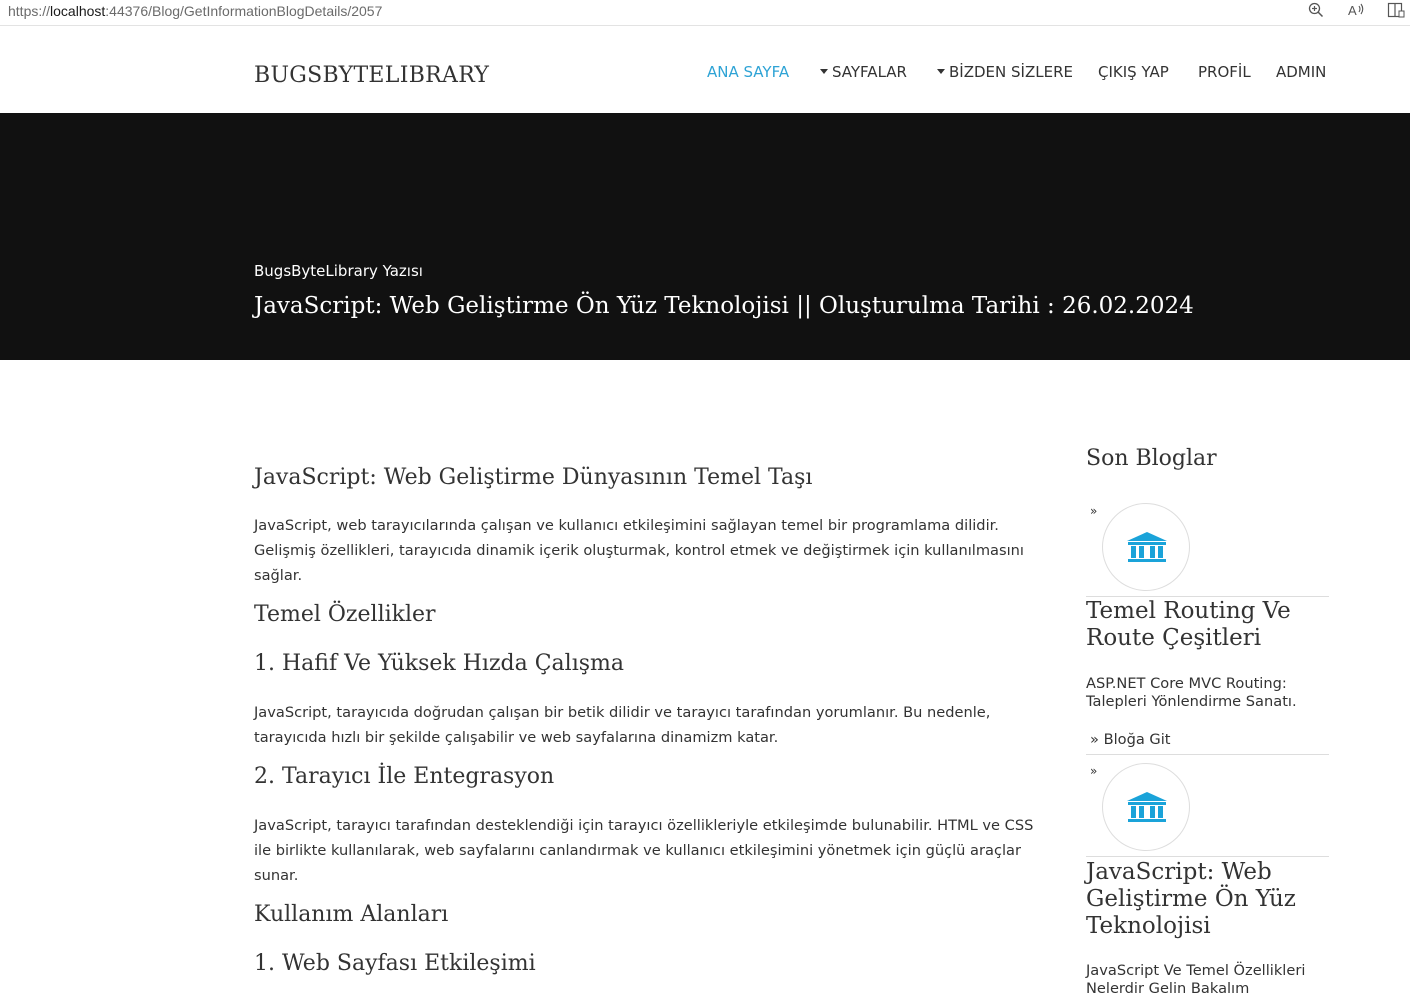 This screenshot has width=1410, height=996. Describe the element at coordinates (439, 663) in the screenshot. I see `subsection-heading: 1. Hafif Ve Yüksek Hızda Çalışma` at that location.